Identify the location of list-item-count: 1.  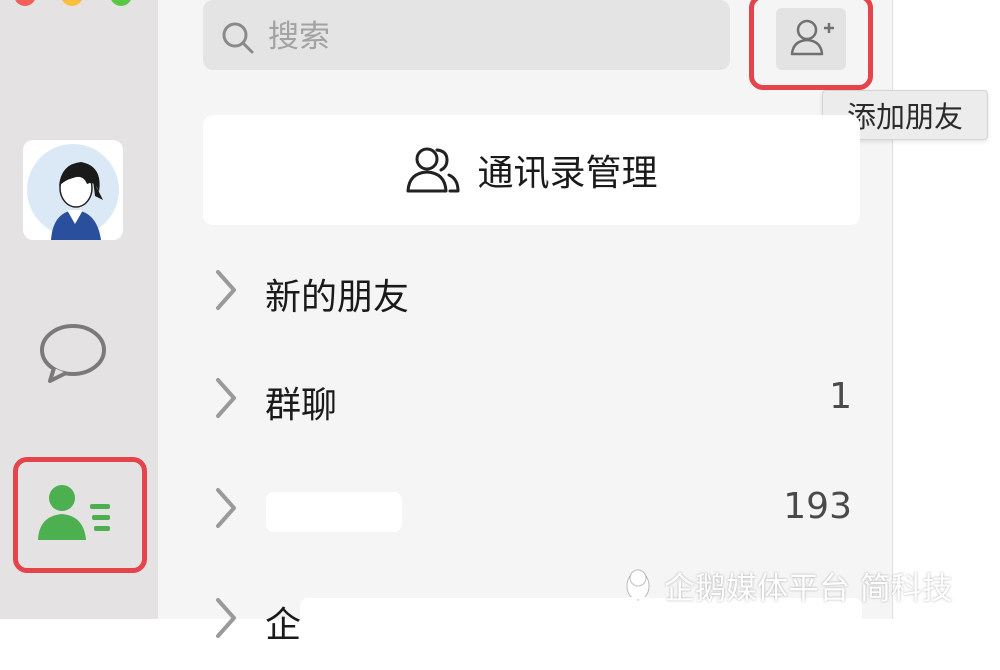
(840, 396).